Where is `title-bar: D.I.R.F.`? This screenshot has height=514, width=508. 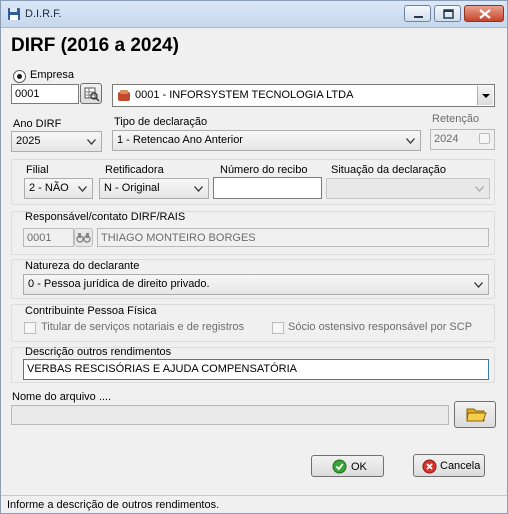
title-bar: D.I.R.F. is located at coordinates (254, 14).